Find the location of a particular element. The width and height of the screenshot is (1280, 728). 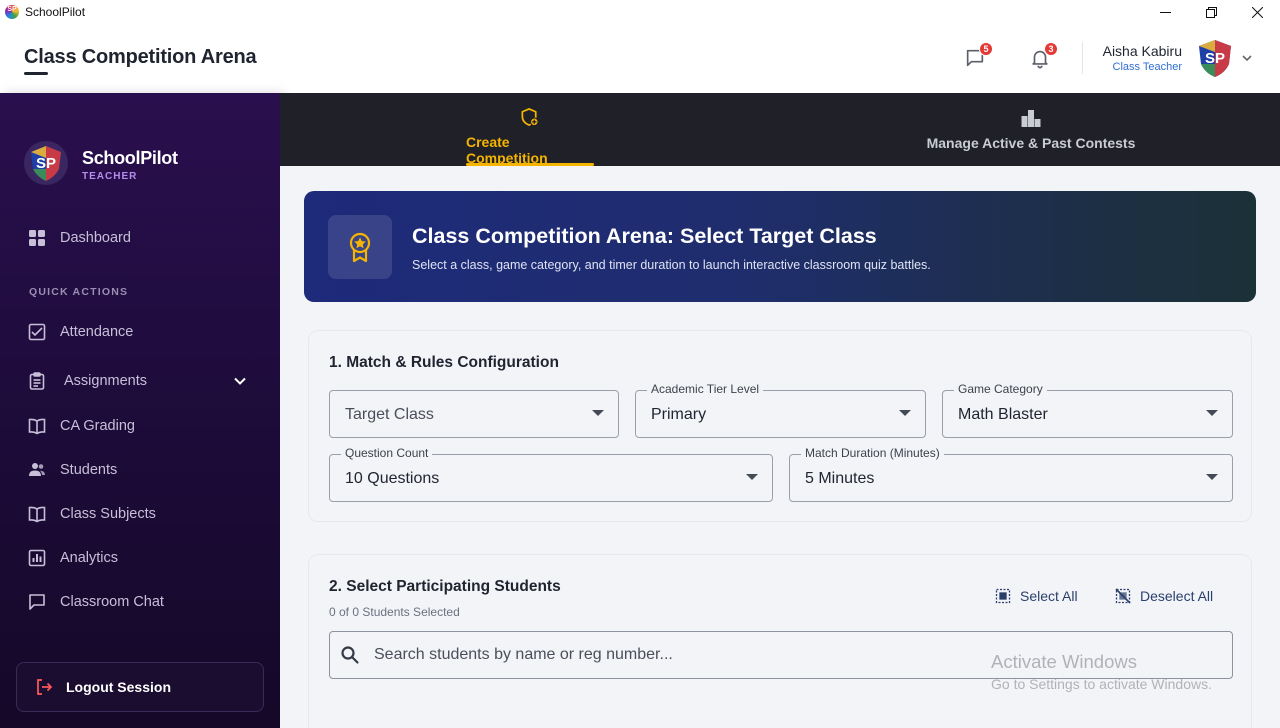

sidebar-item-class-subjects: Class Subjects is located at coordinates (144, 514).